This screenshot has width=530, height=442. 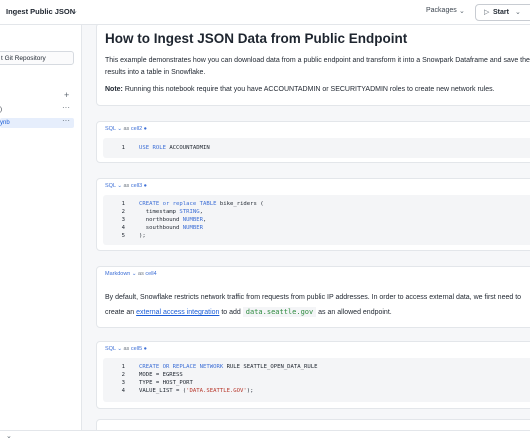 What do you see at coordinates (159, 212) in the screenshot?
I see `code-token: timestamp` at bounding box center [159, 212].